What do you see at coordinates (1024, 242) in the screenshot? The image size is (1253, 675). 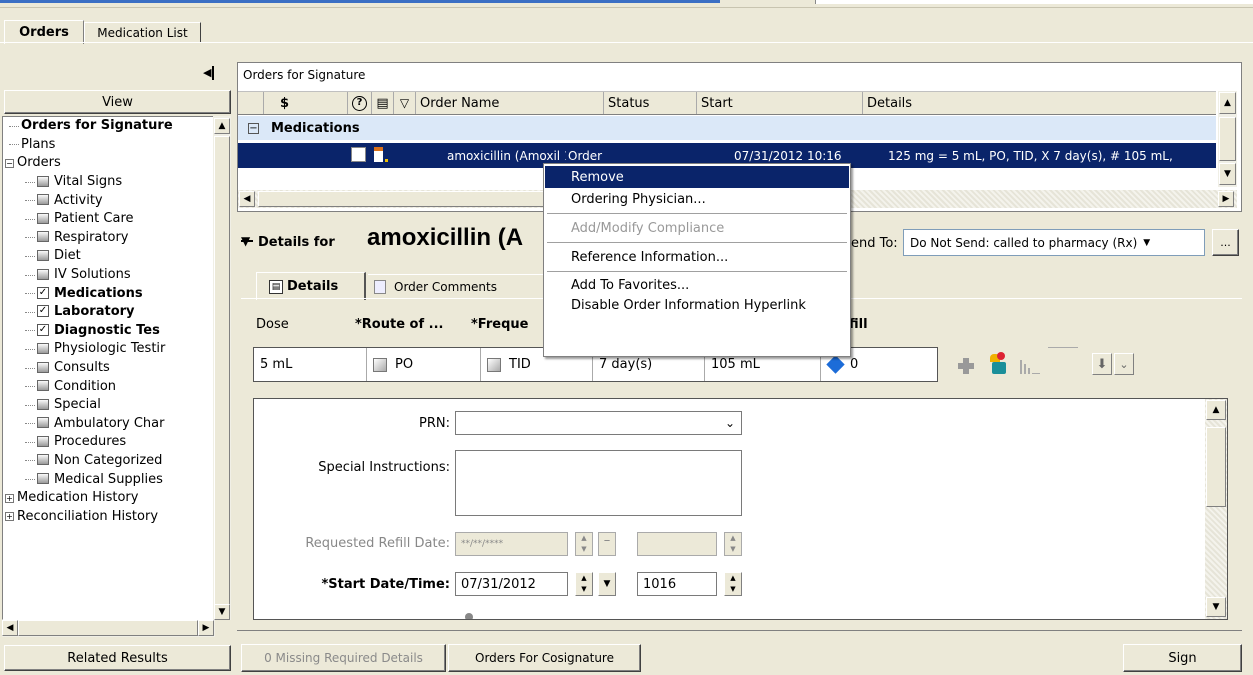 I see `send-to-value: Do Not Send: called to pharmacy (Rx)` at bounding box center [1024, 242].